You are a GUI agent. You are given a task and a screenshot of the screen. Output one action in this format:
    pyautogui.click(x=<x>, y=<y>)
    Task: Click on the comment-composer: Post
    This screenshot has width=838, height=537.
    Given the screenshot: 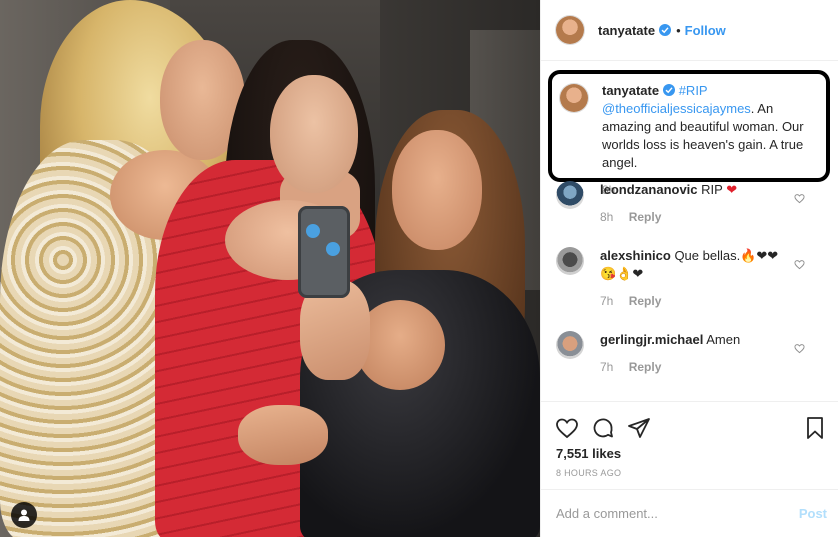 What is the action you would take?
    pyautogui.click(x=689, y=513)
    